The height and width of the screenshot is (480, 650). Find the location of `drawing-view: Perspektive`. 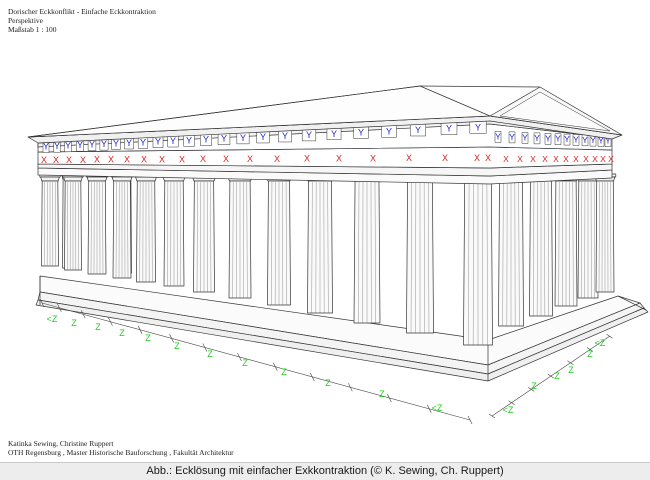

drawing-view: Perspektive is located at coordinates (25, 20).